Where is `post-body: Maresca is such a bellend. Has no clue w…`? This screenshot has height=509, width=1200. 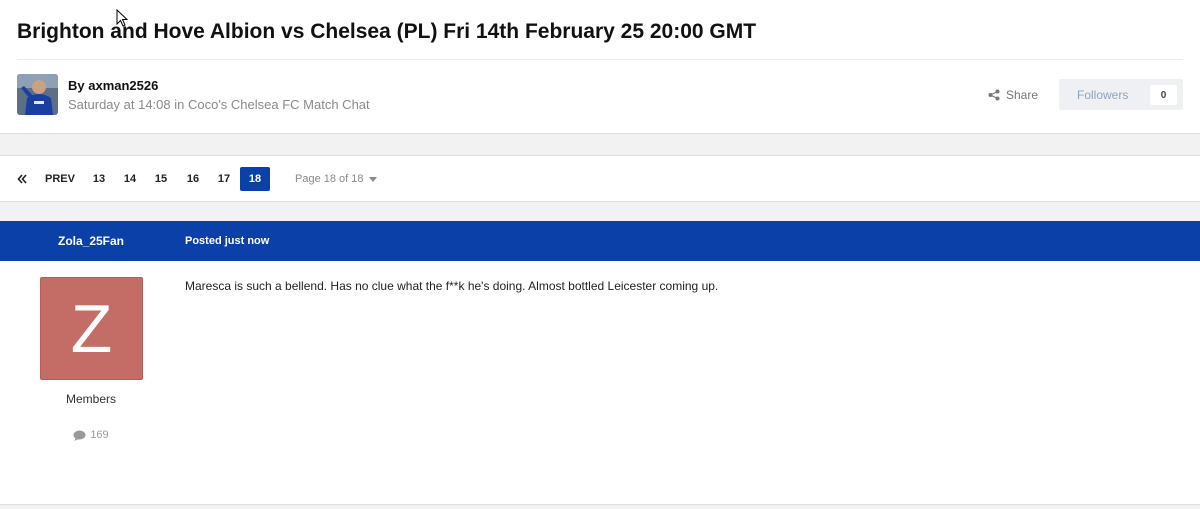 post-body: Maresca is such a bellend. Has no clue w… is located at coordinates (452, 286).